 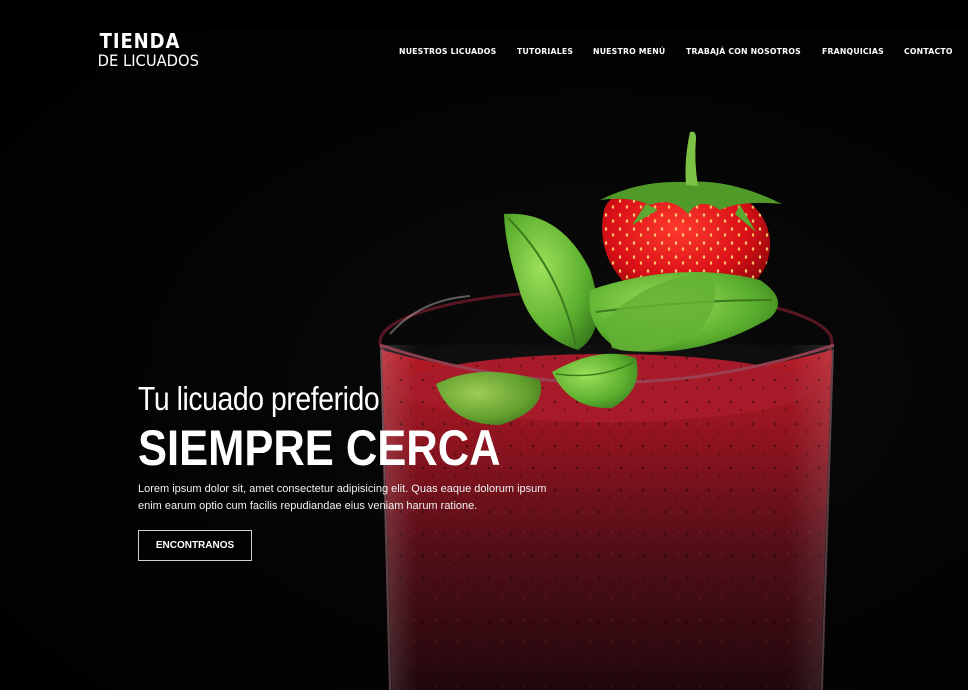 I want to click on nav-link-nuestro-menu: NUESTRO MENÚ, so click(x=629, y=51).